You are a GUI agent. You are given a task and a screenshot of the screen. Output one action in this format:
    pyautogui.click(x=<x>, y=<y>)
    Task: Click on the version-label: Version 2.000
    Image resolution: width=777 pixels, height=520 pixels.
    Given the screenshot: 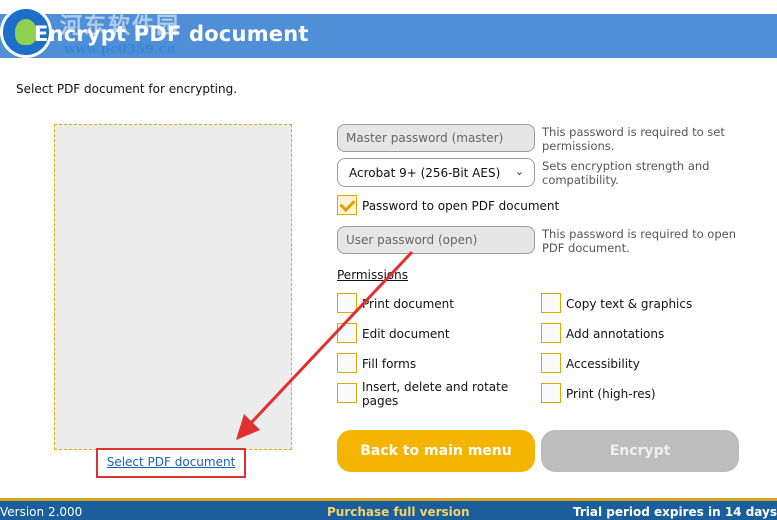 What is the action you would take?
    pyautogui.click(x=41, y=512)
    